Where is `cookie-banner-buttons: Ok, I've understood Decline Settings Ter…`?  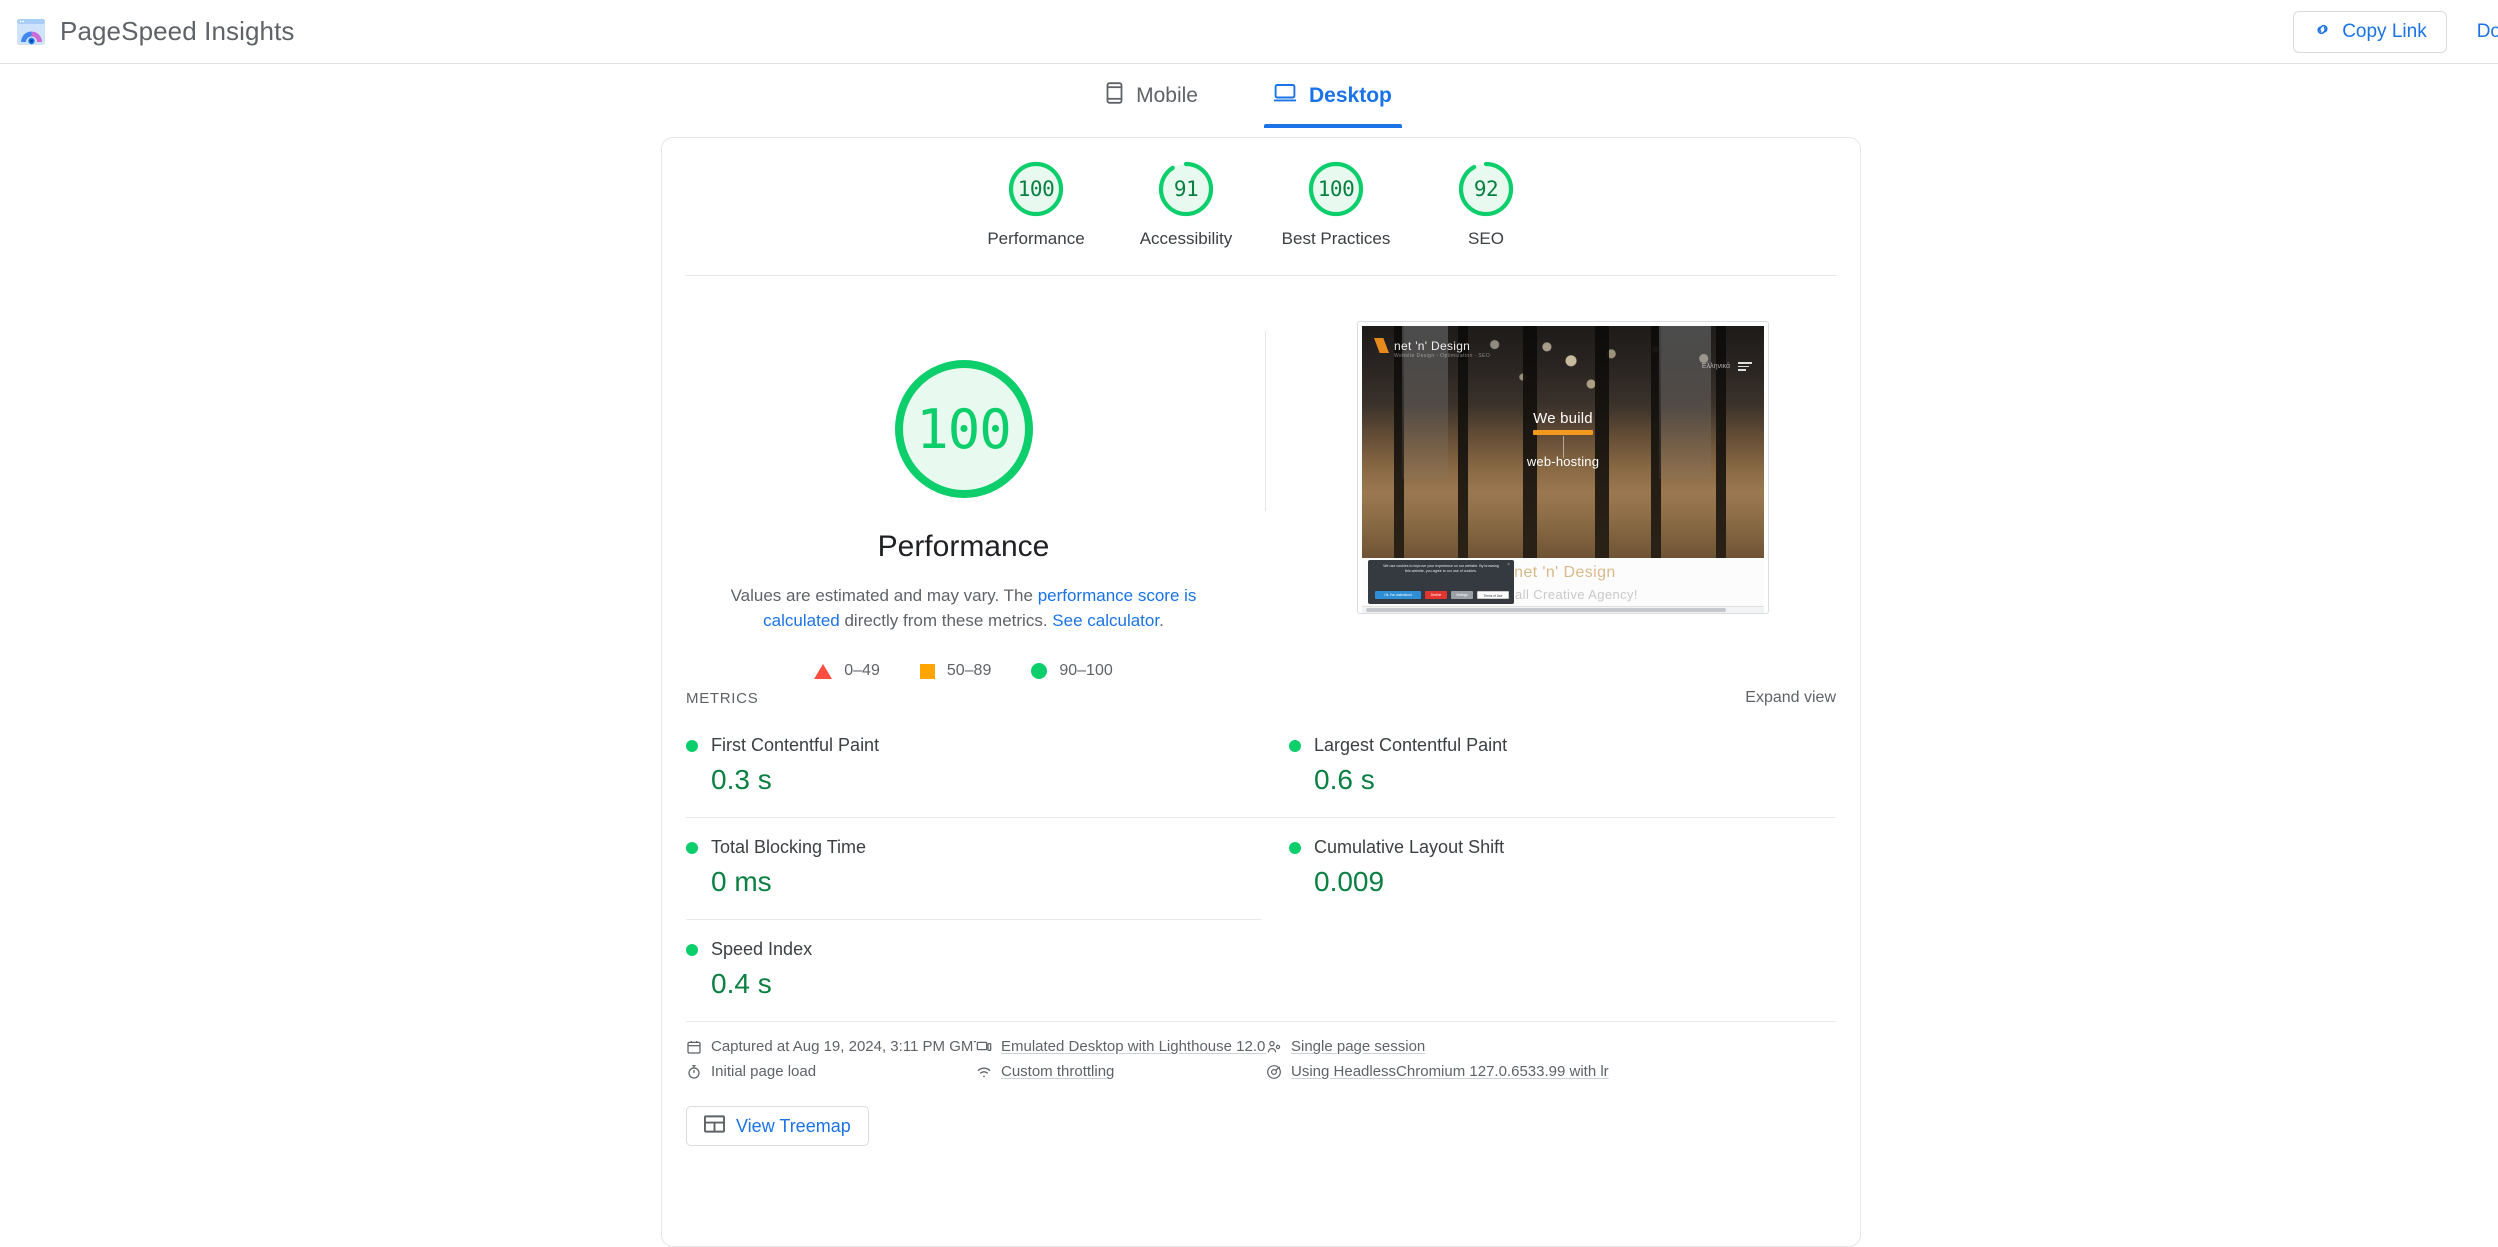 cookie-banner-buttons: Ok, I've understood Decline Settings Ter… is located at coordinates (1442, 595).